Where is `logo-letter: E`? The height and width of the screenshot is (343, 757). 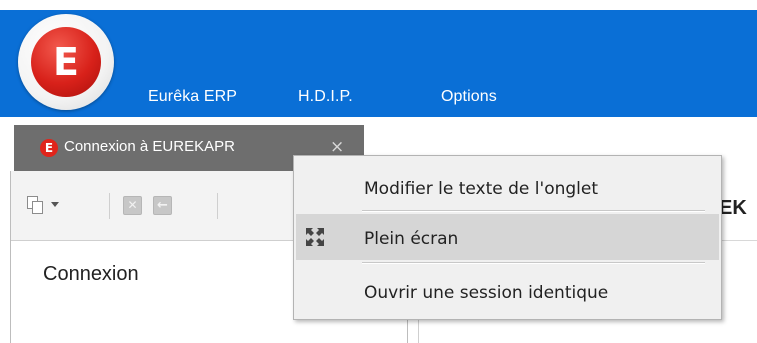 logo-letter: E is located at coordinates (66, 62).